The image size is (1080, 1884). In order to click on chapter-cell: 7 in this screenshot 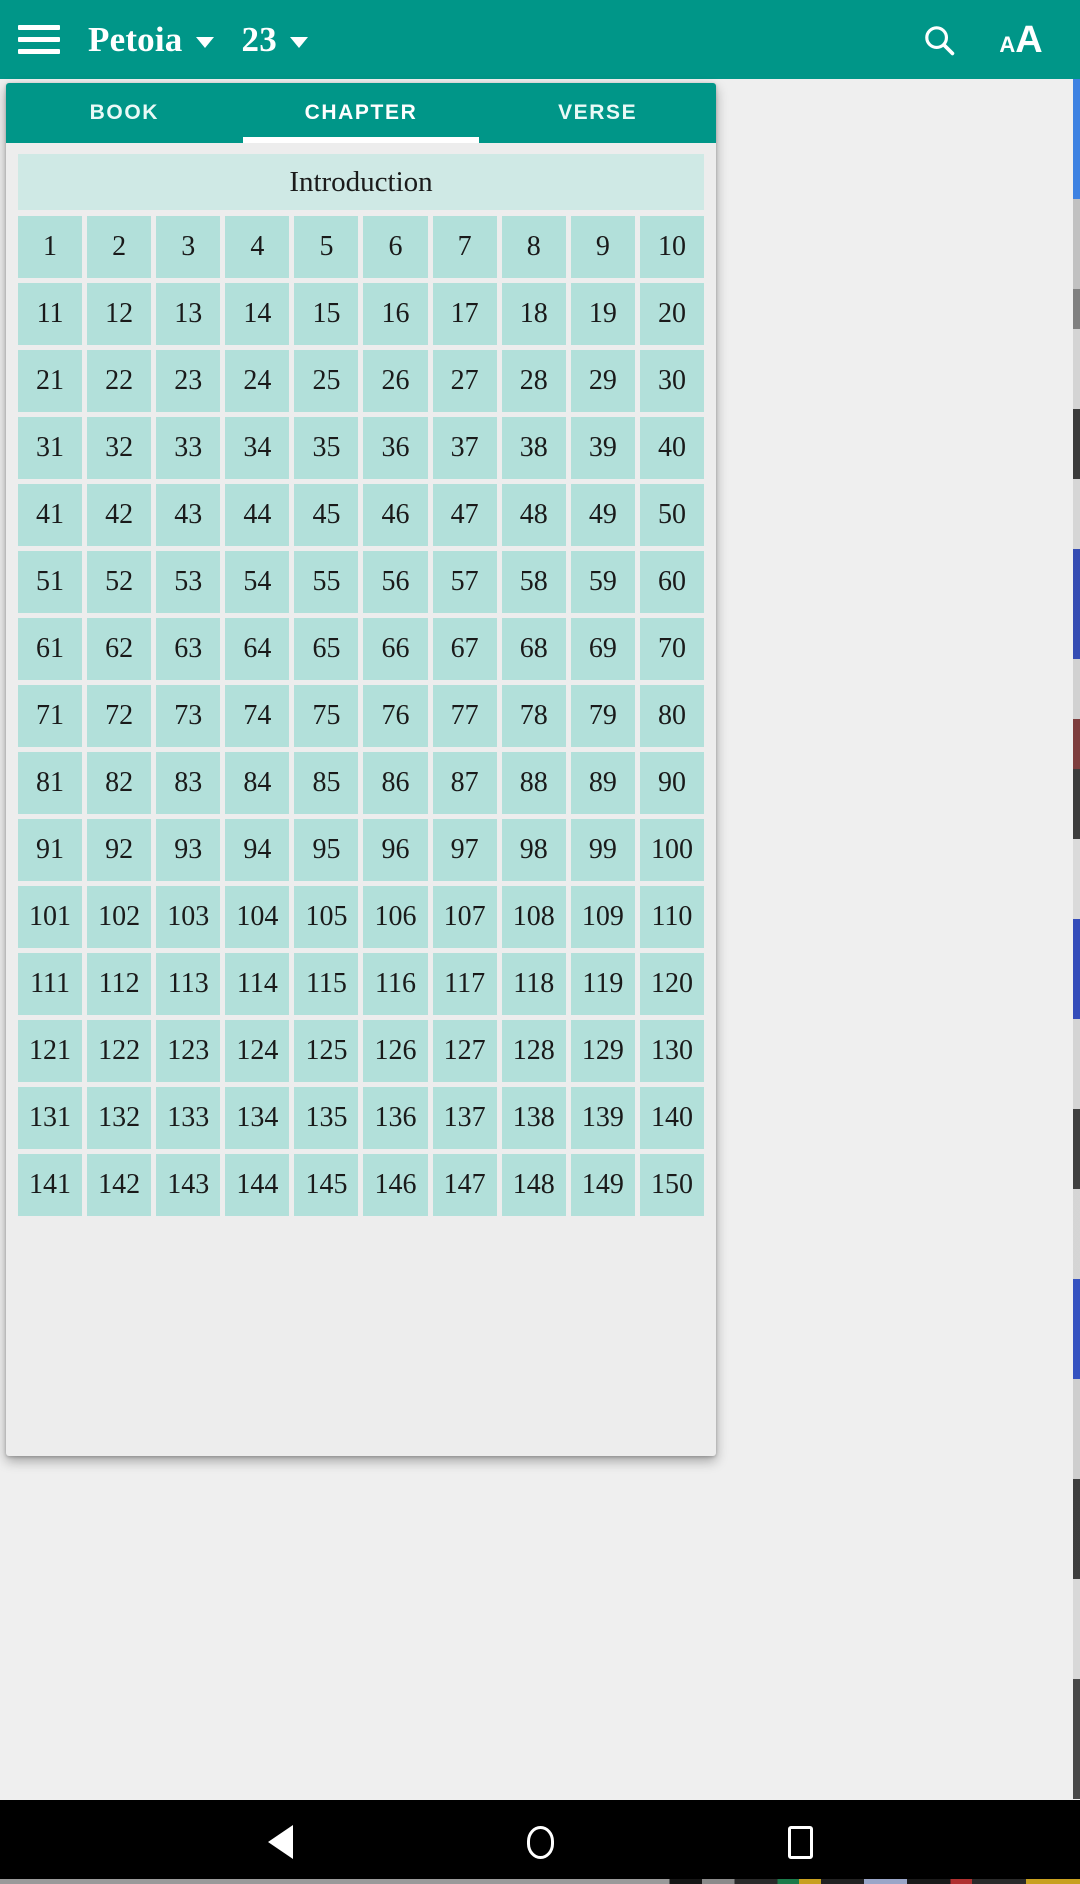, I will do `click(464, 247)`.